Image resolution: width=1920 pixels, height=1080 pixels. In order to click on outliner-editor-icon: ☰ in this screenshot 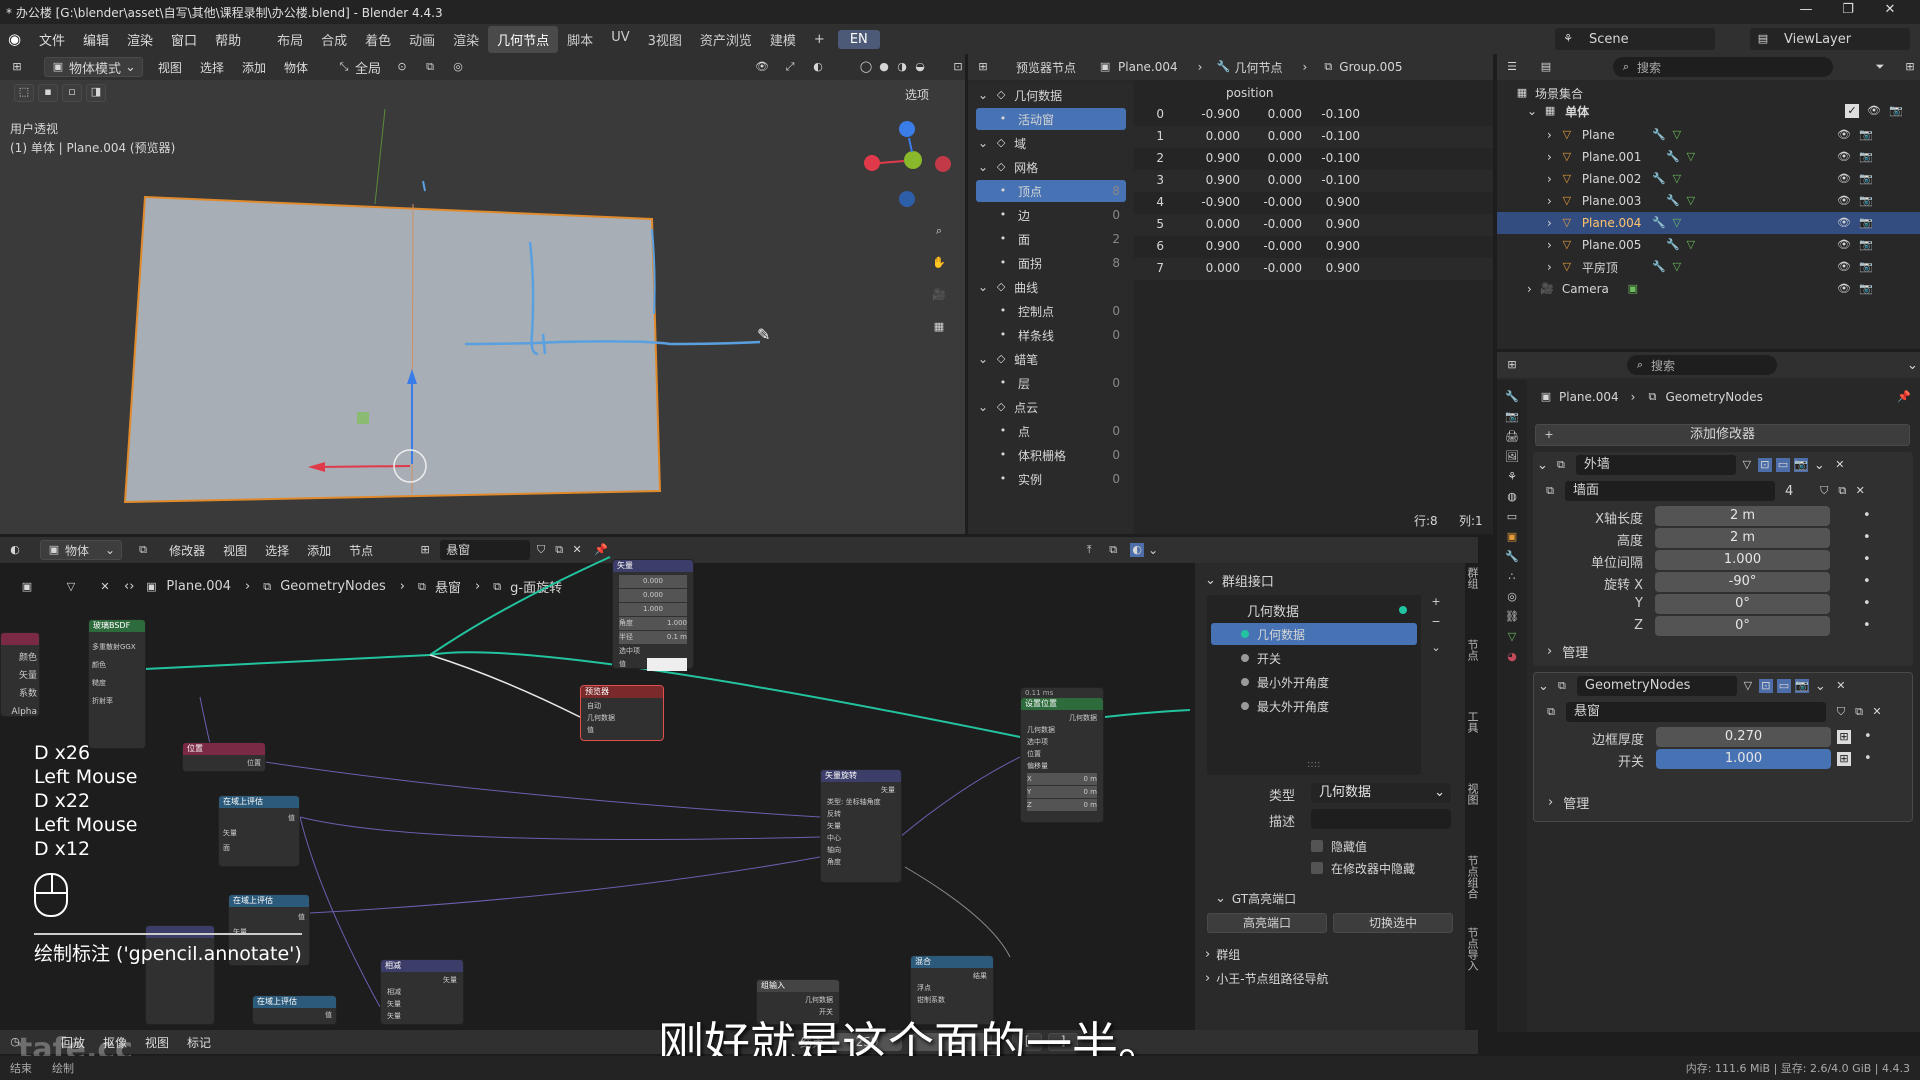, I will do `click(1512, 67)`.